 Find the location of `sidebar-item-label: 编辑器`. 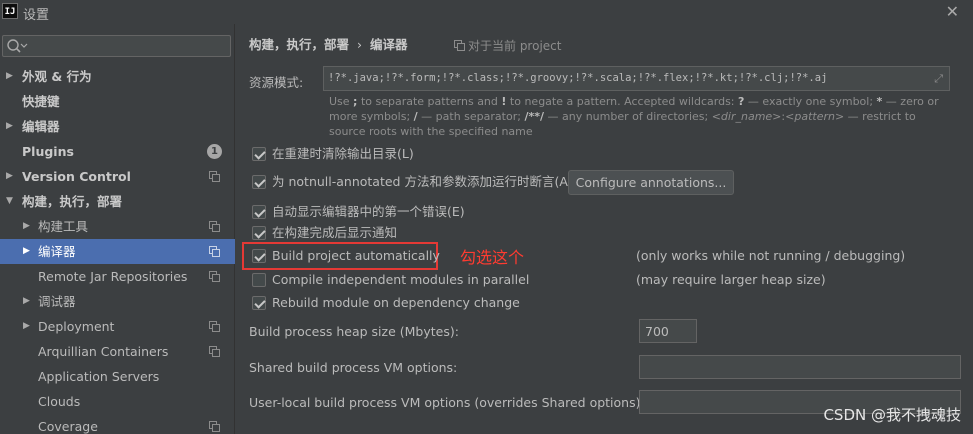

sidebar-item-label: 编辑器 is located at coordinates (41, 126).